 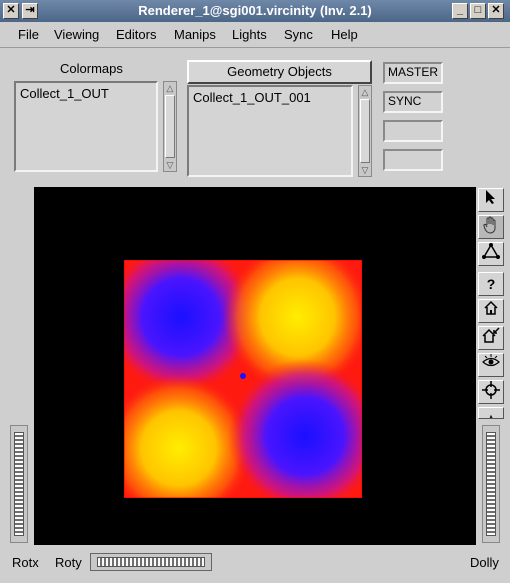 What do you see at coordinates (491, 413) in the screenshot?
I see `perspective-icon` at bounding box center [491, 413].